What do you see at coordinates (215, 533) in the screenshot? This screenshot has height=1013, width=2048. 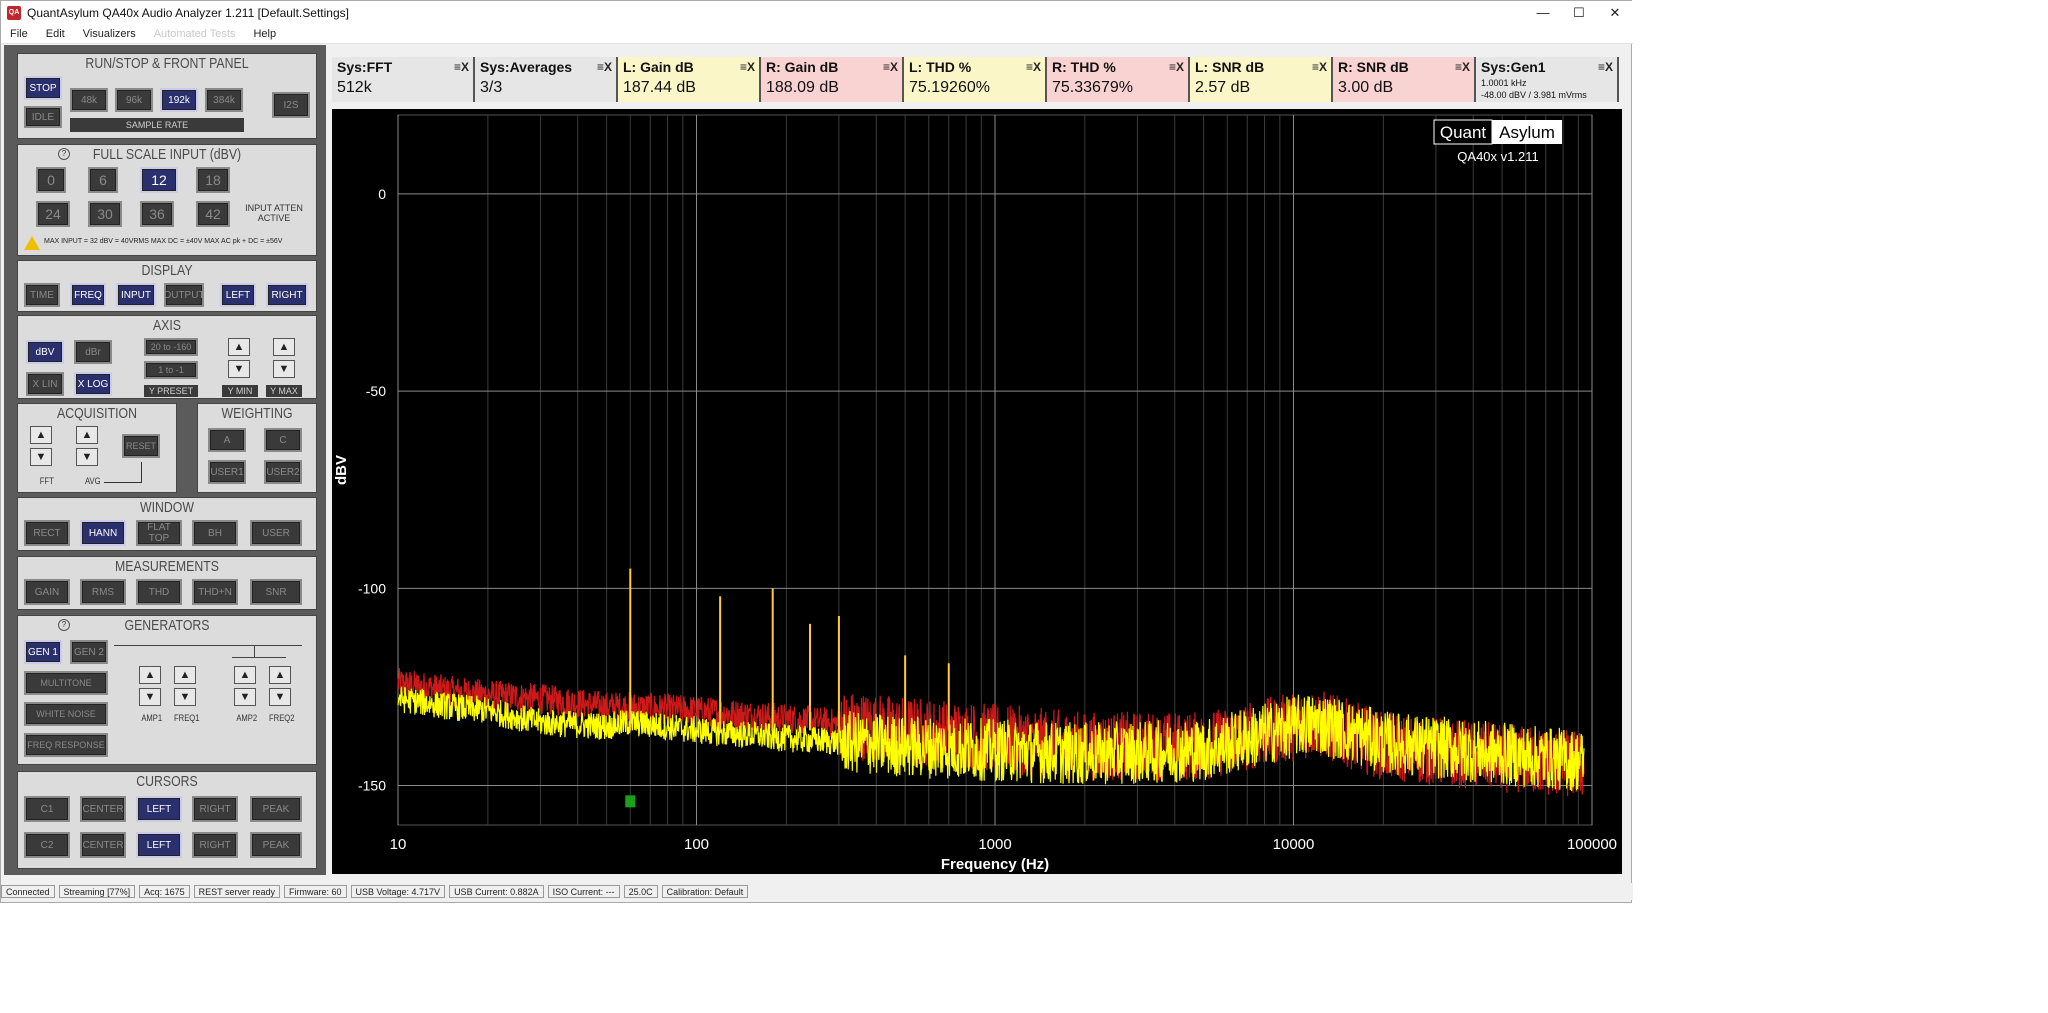 I see `window-bh-button: BH` at bounding box center [215, 533].